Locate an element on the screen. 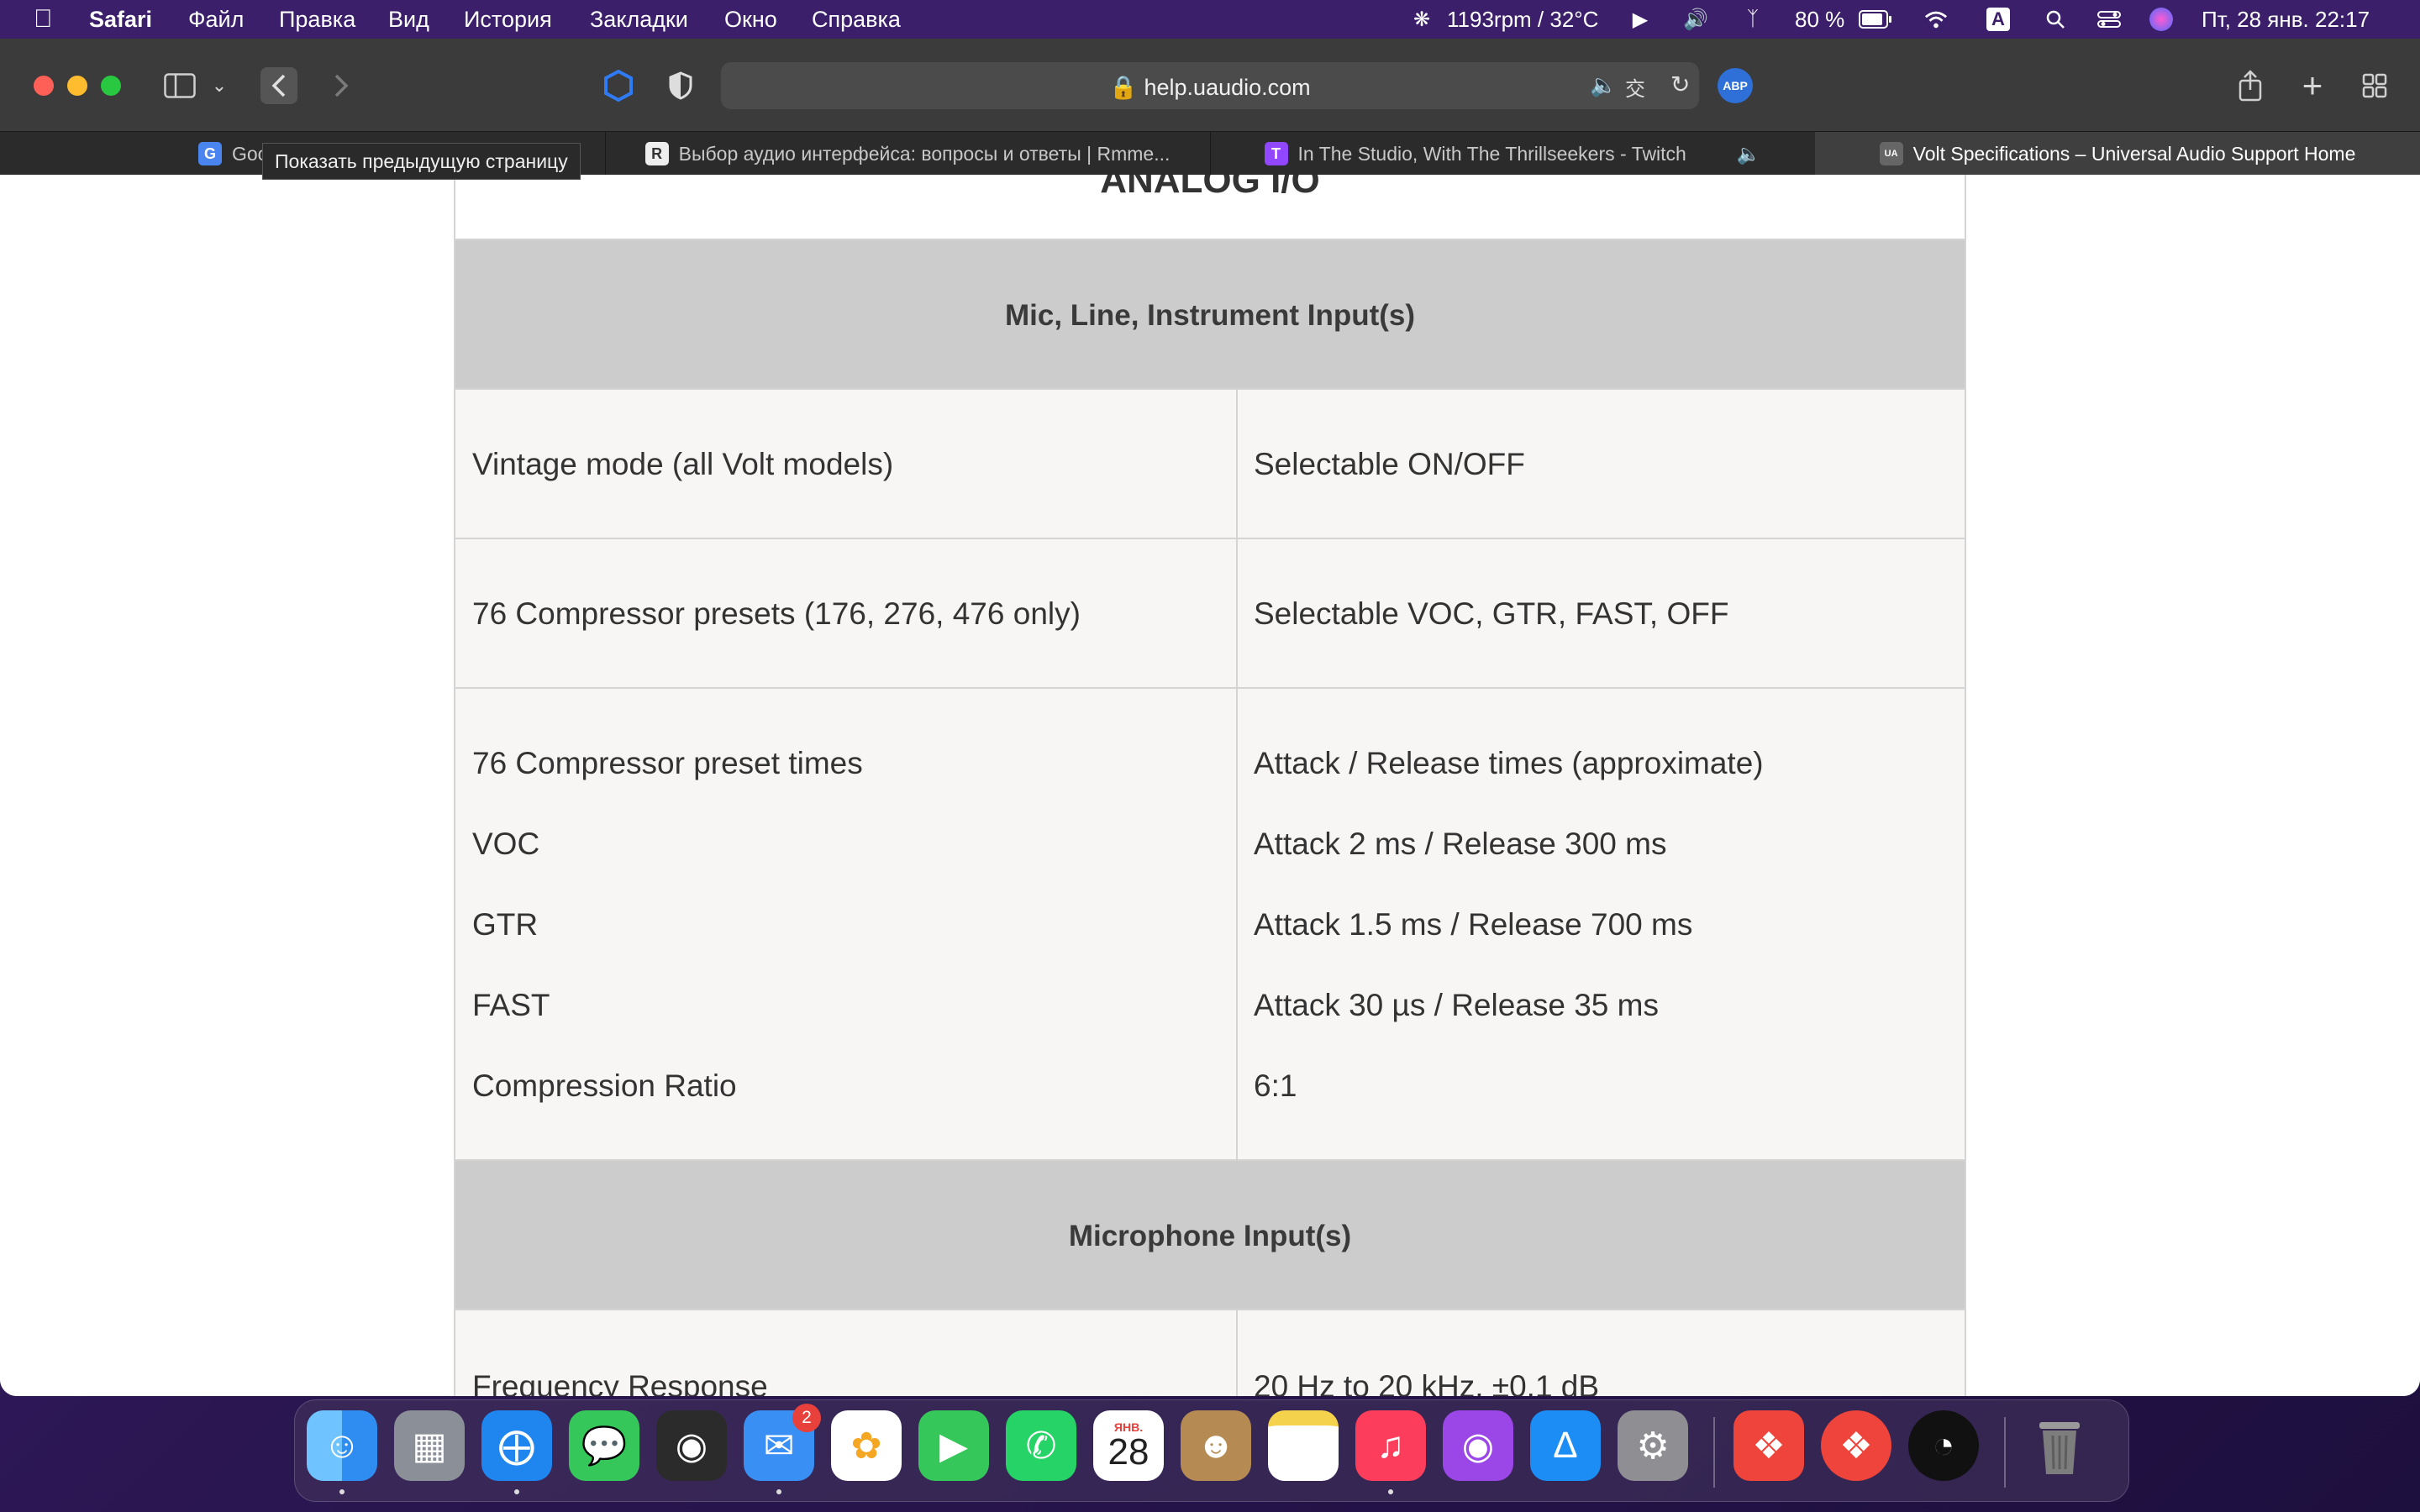 The width and height of the screenshot is (2420, 1512). spec-value: Attack 2 ms / Release 300 ms is located at coordinates (1460, 844).